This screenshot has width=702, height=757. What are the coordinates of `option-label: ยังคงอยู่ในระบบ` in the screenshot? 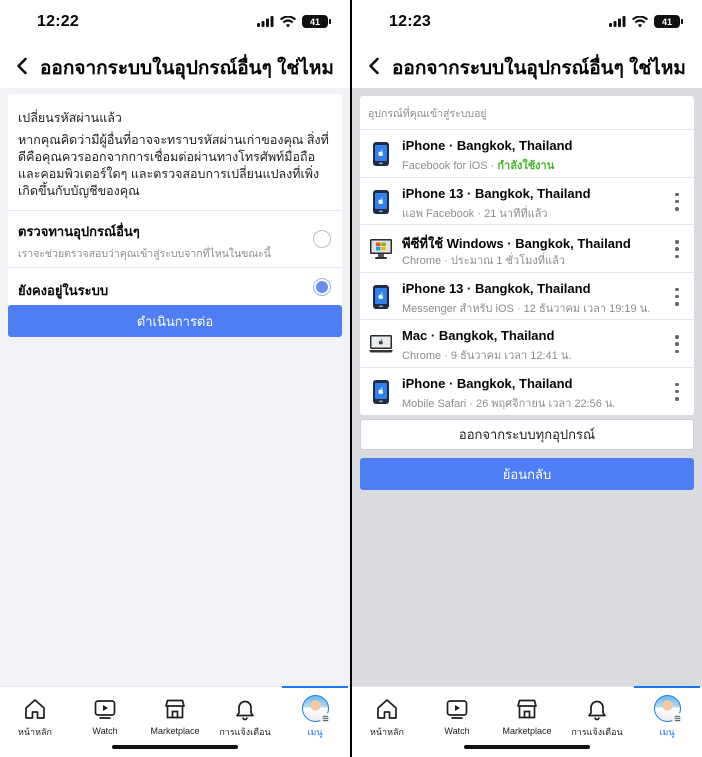 It's located at (63, 290).